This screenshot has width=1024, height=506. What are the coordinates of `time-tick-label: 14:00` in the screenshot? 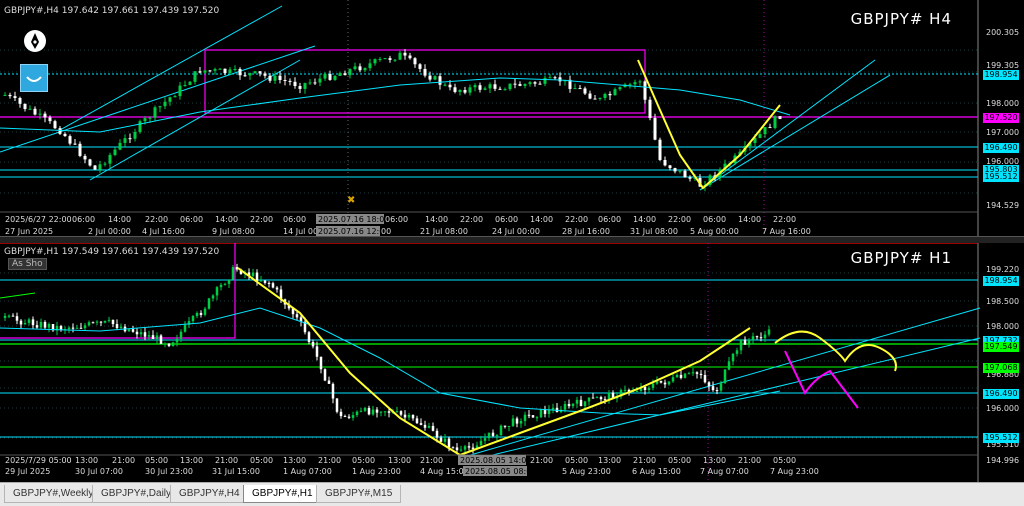 It's located at (226, 219).